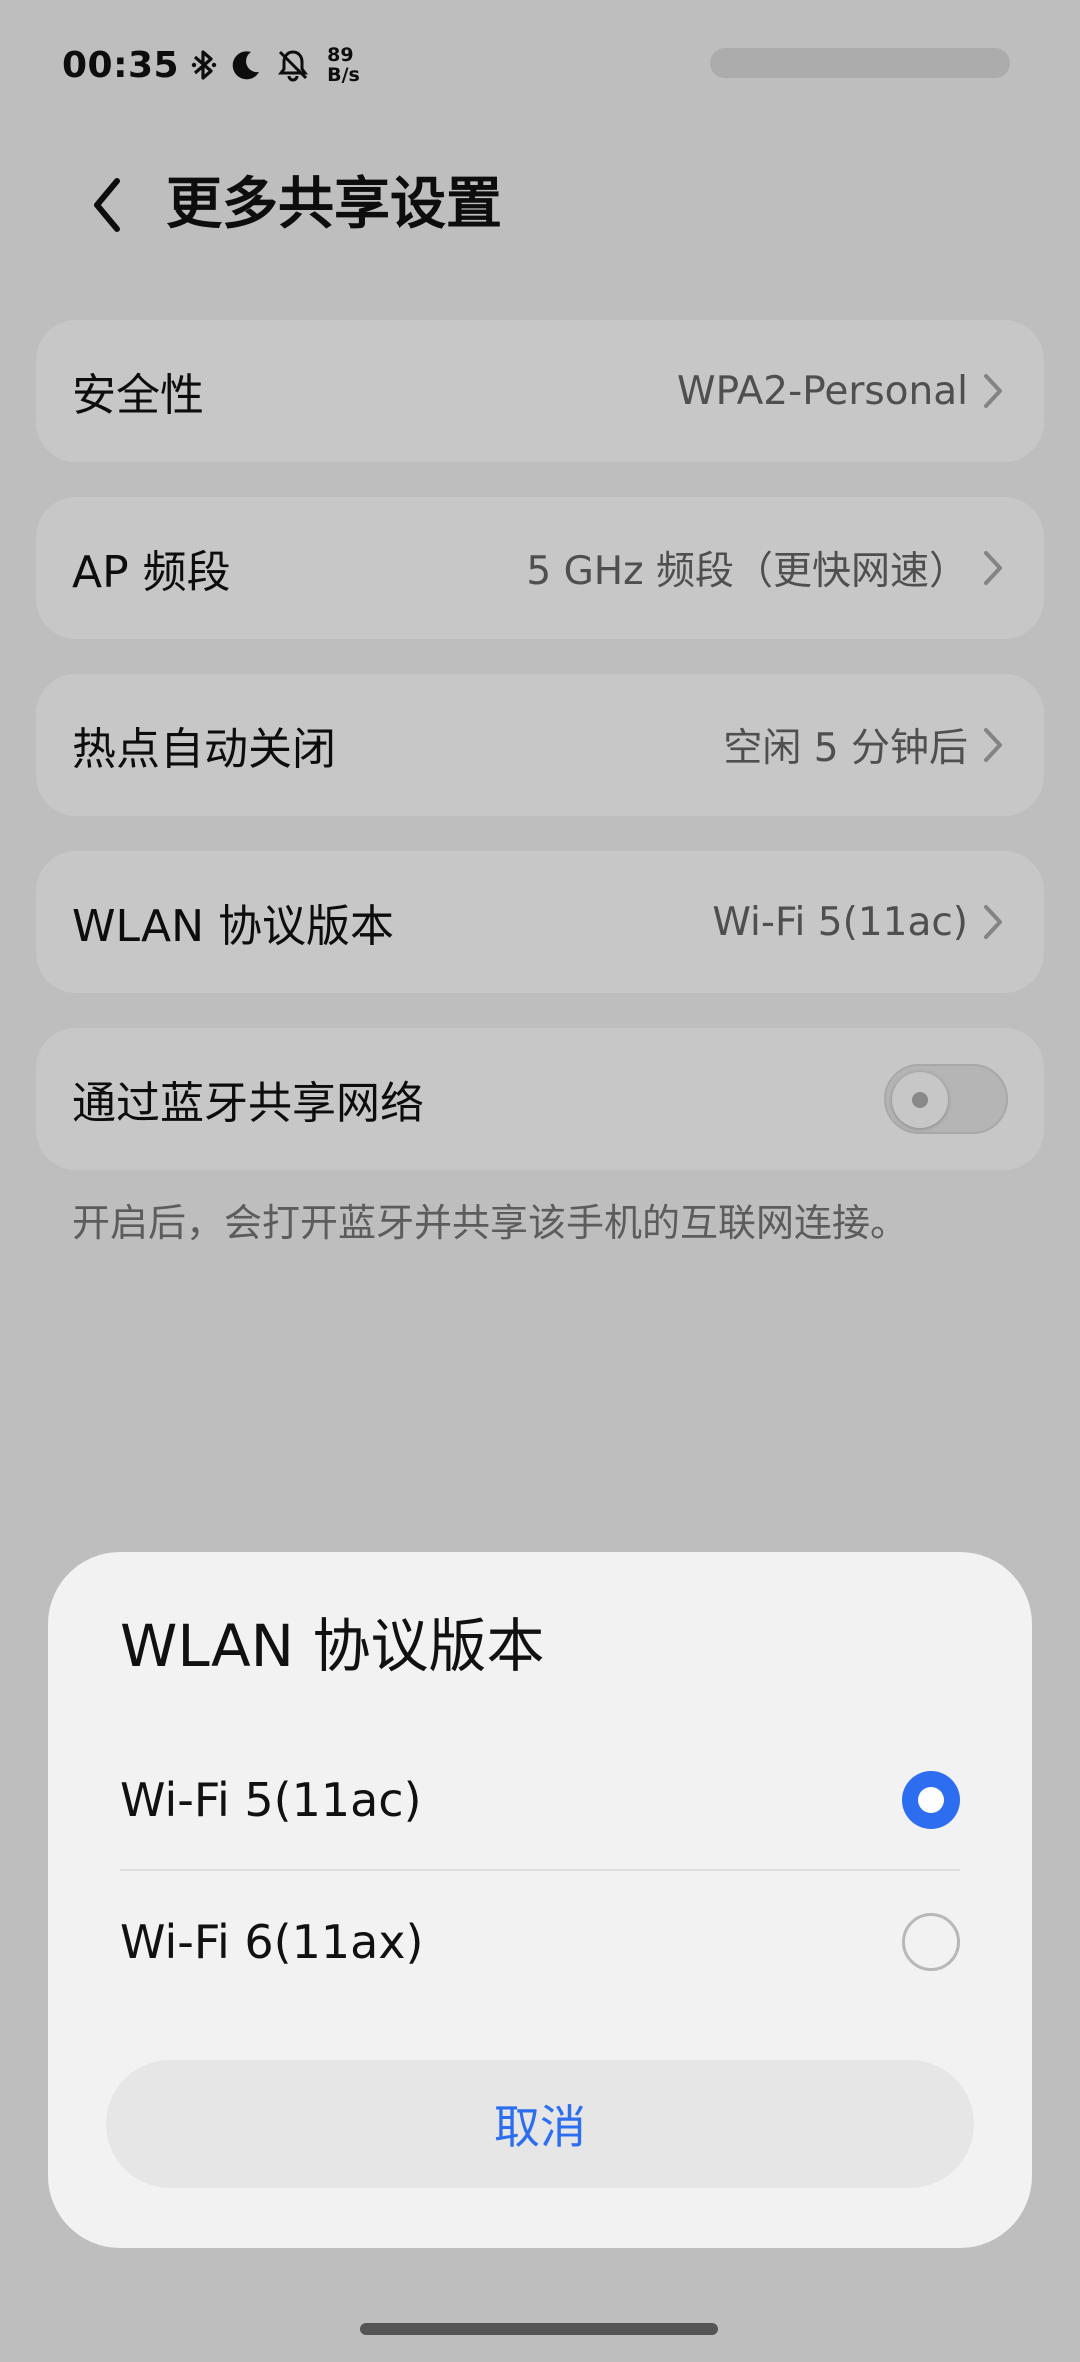 The width and height of the screenshot is (1080, 2362). Describe the element at coordinates (272, 1942) in the screenshot. I see `option-label: Wi-Fi 6(11ax)` at that location.